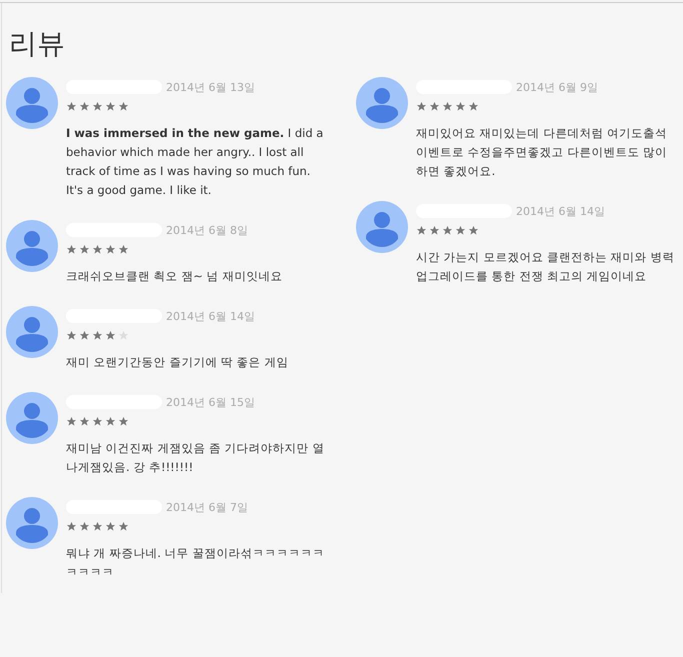  What do you see at coordinates (37, 44) in the screenshot?
I see `section-title: 리뷰` at bounding box center [37, 44].